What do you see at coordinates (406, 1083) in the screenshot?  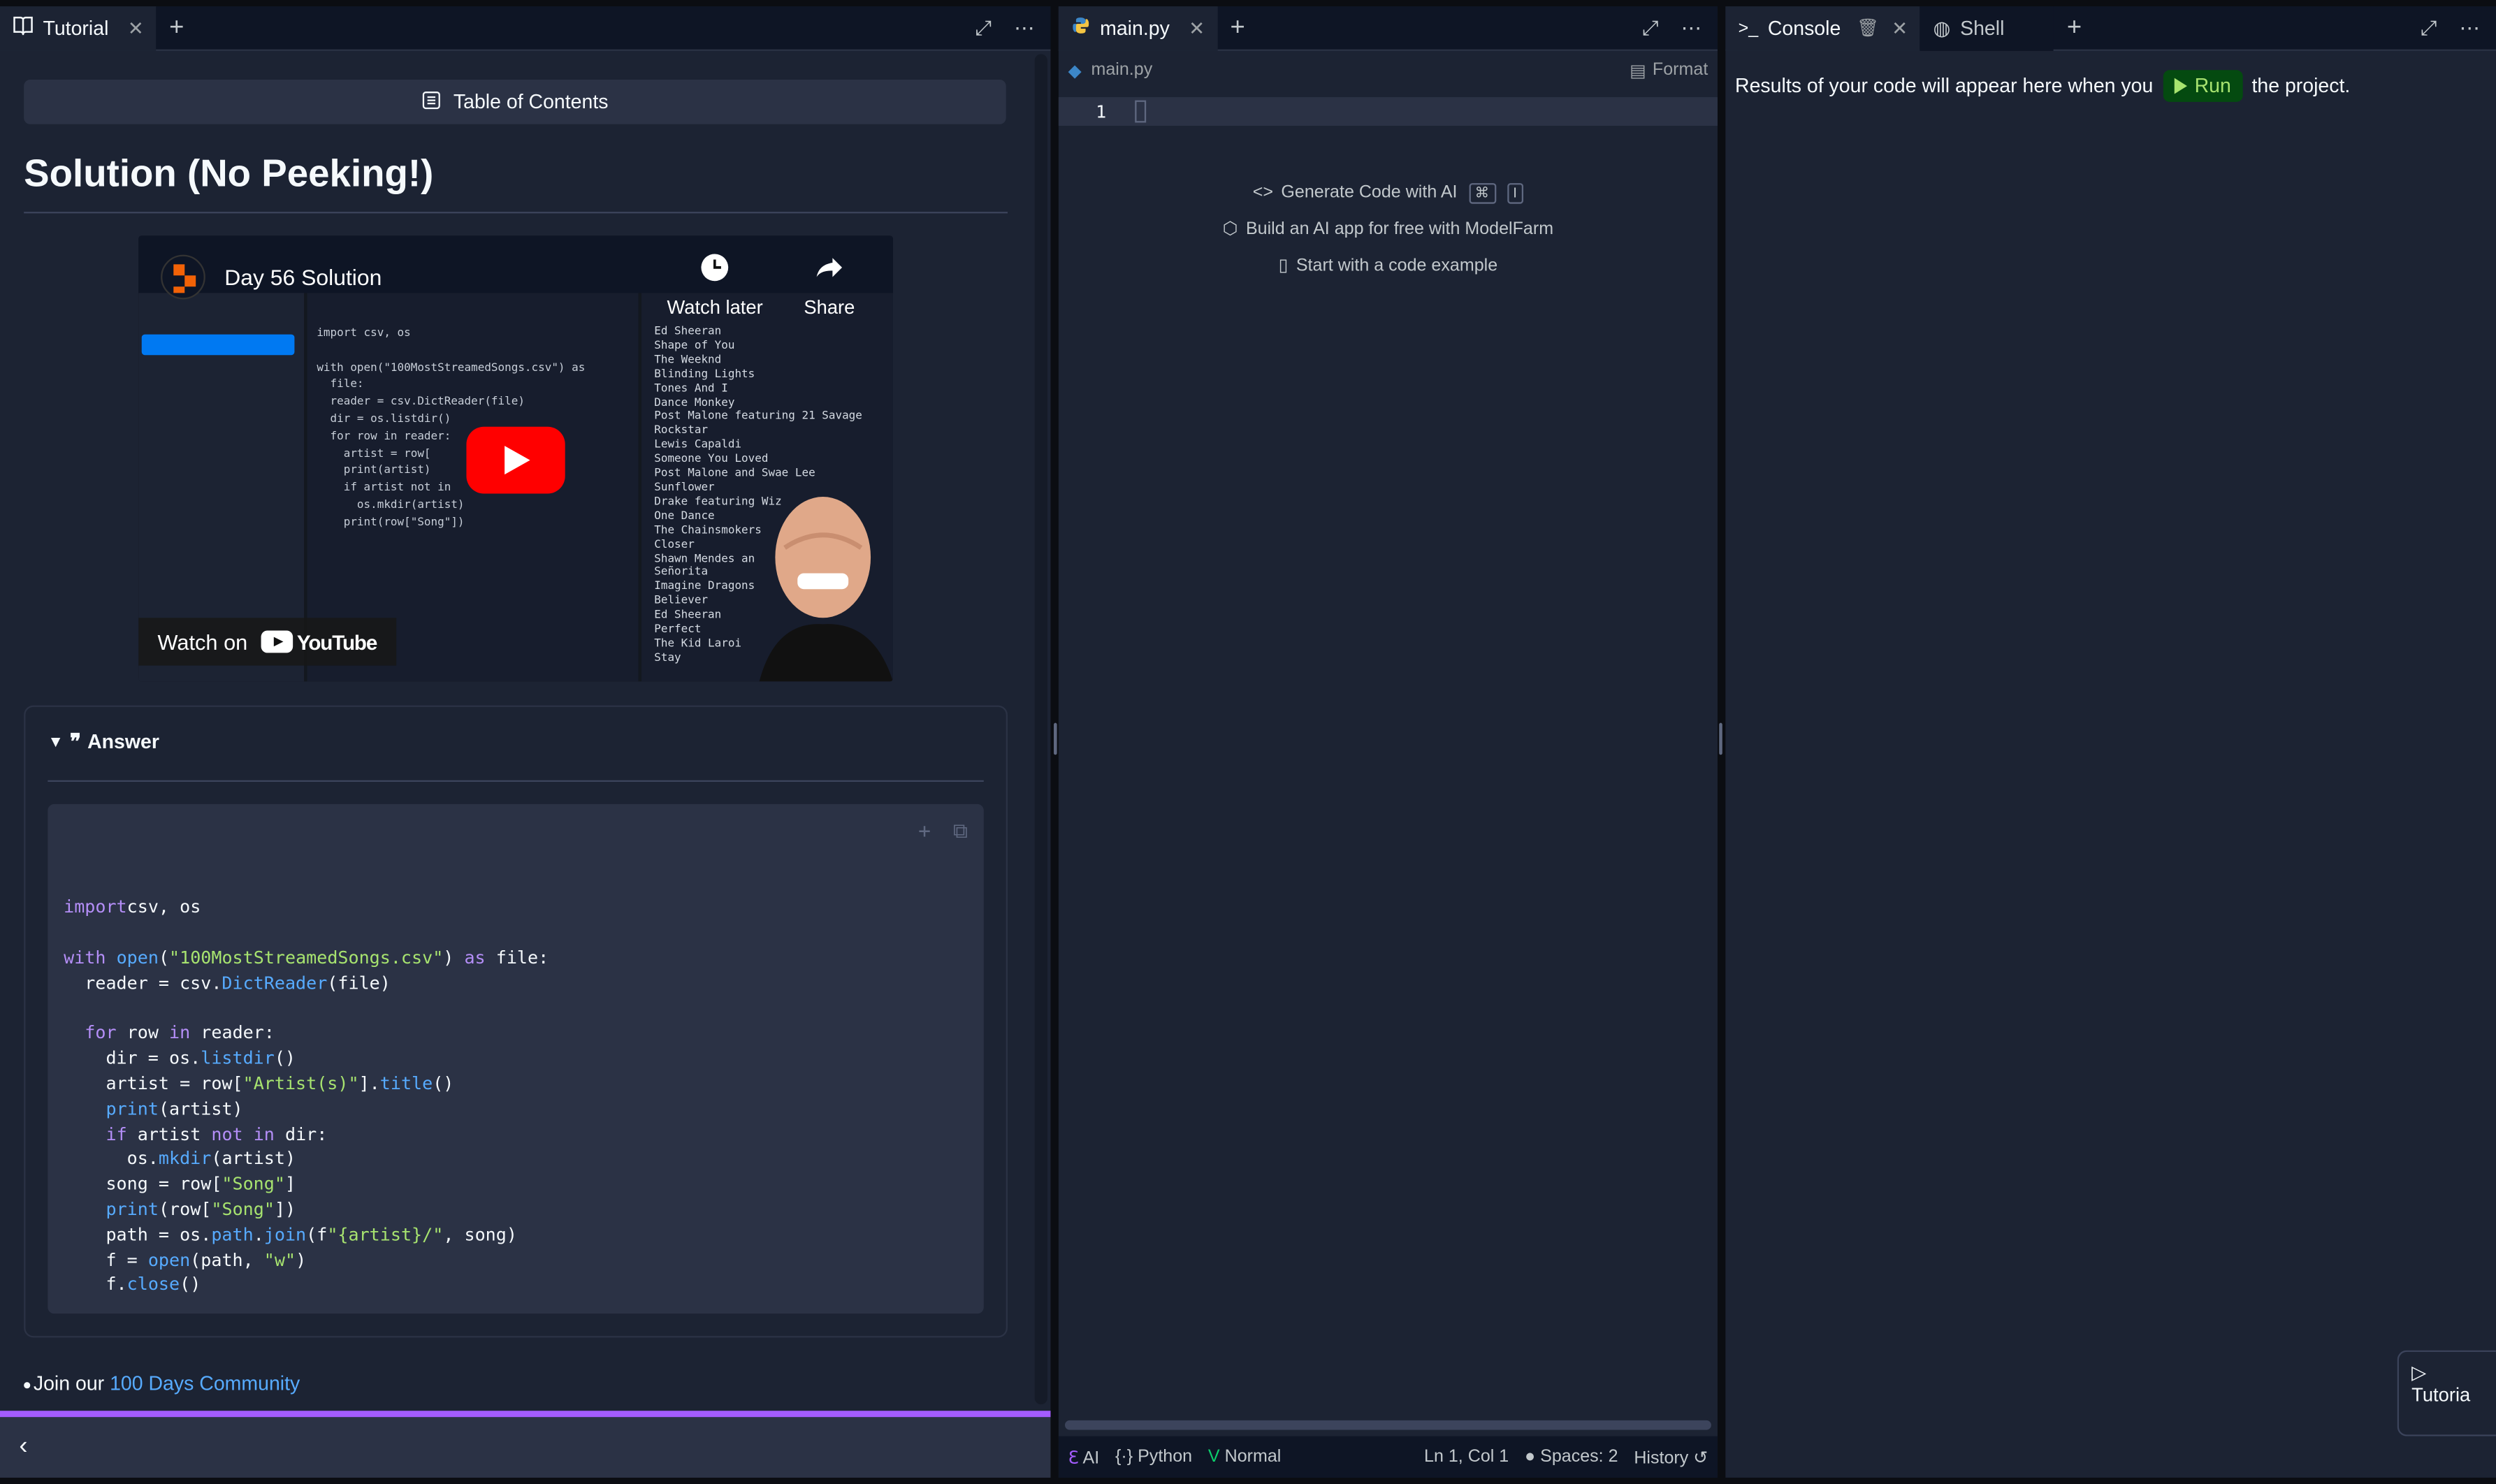 I see `code-token: title` at bounding box center [406, 1083].